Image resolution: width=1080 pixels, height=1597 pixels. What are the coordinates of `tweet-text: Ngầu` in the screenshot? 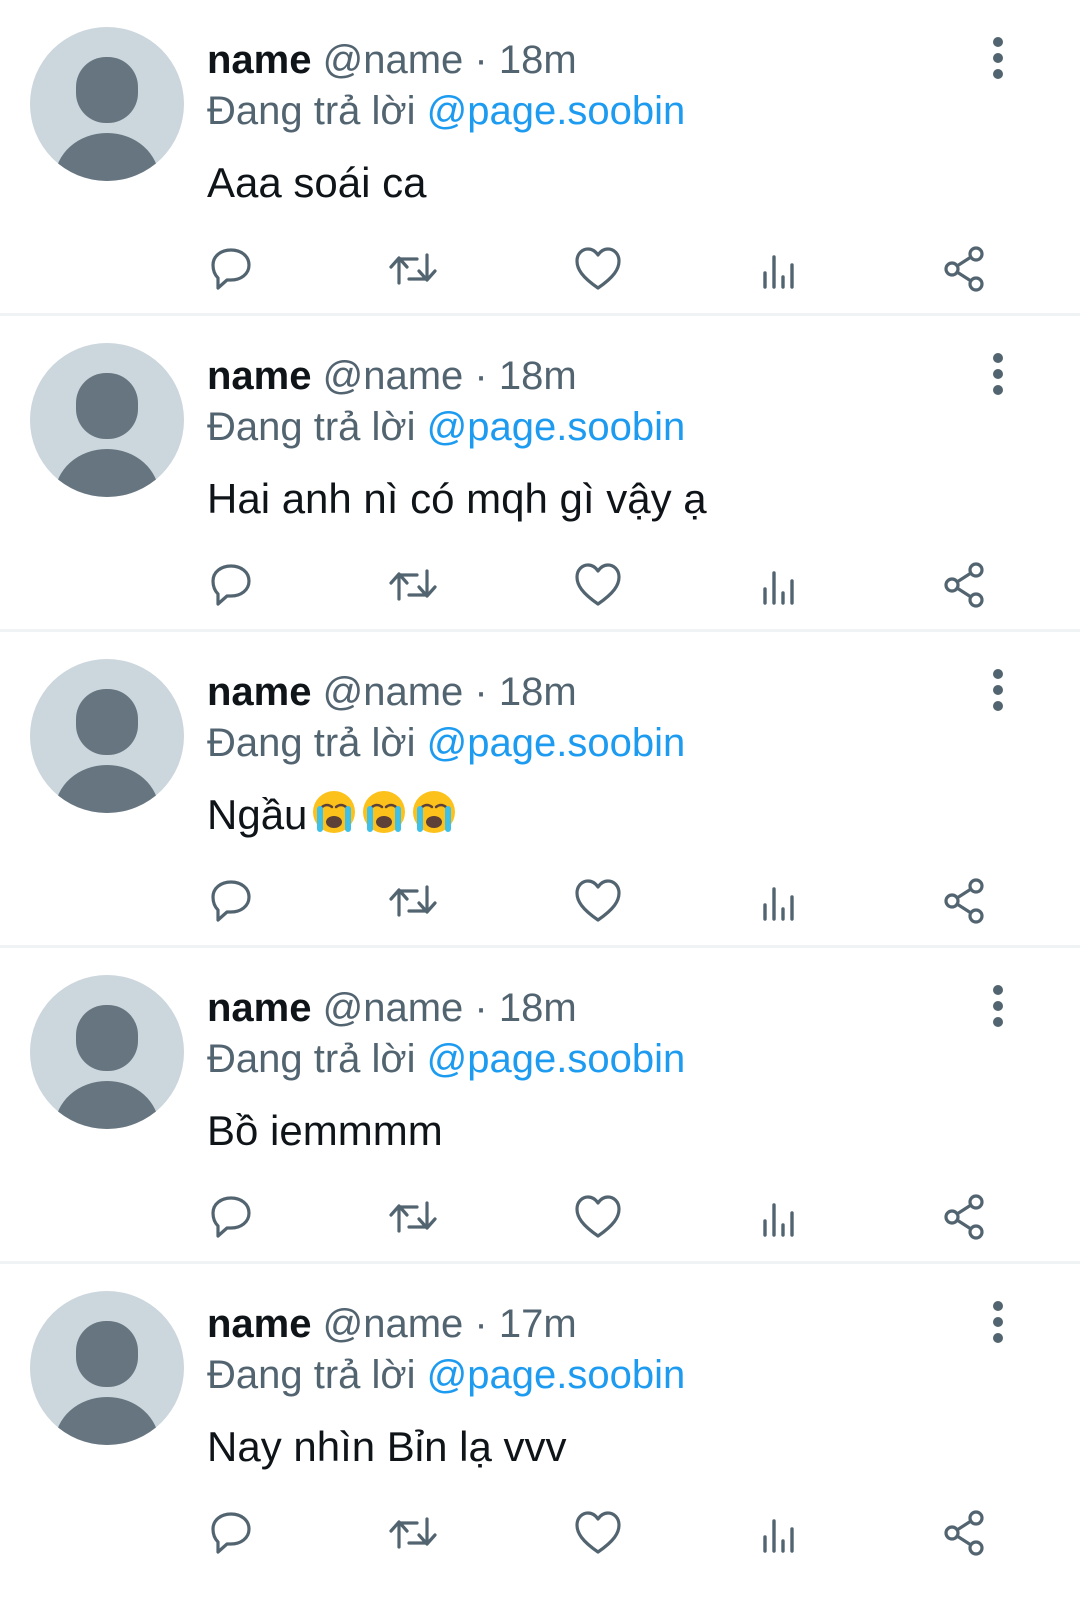 It's located at (257, 814).